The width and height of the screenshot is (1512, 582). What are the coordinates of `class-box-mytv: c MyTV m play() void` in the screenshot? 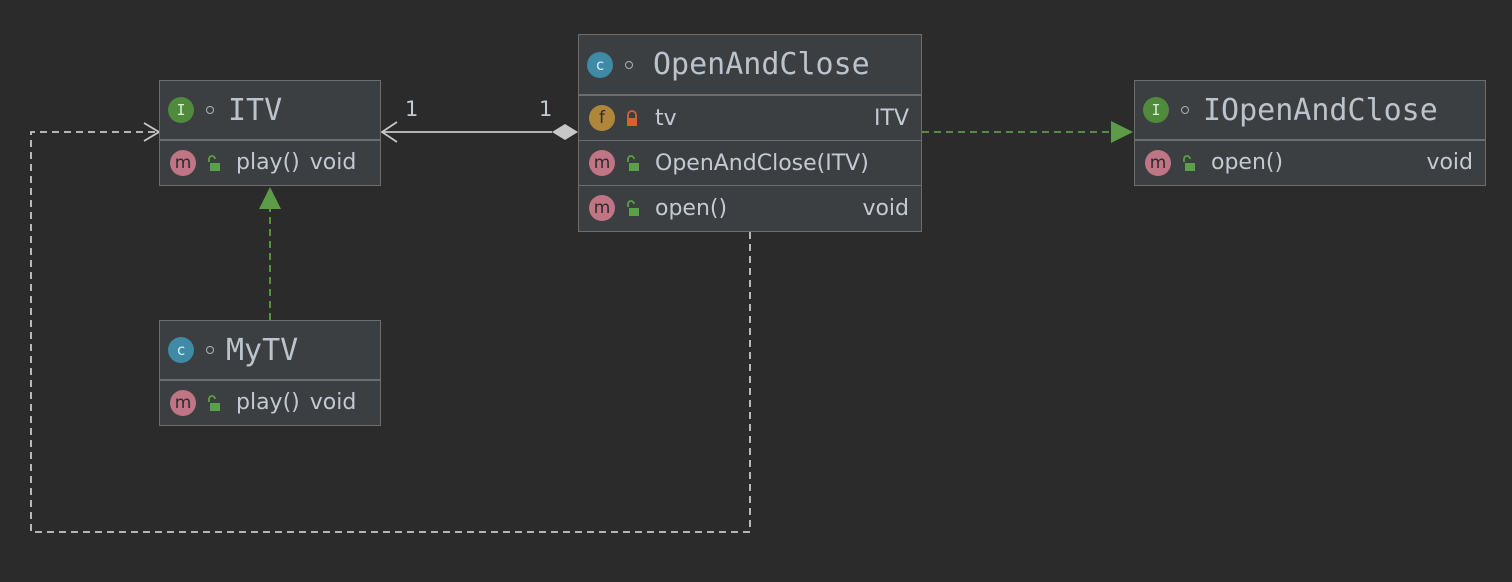 It's located at (270, 373).